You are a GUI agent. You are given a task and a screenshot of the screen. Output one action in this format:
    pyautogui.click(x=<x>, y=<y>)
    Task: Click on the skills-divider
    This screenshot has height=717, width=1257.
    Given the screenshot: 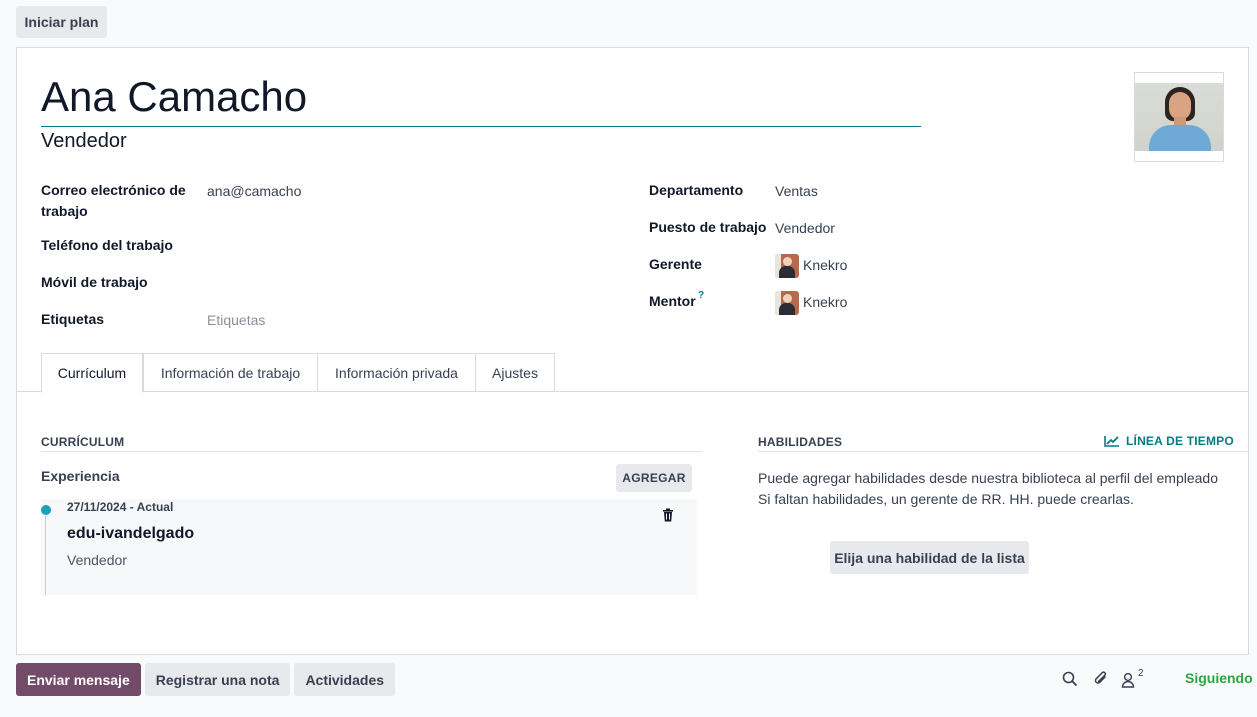 What is the action you would take?
    pyautogui.click(x=1003, y=451)
    